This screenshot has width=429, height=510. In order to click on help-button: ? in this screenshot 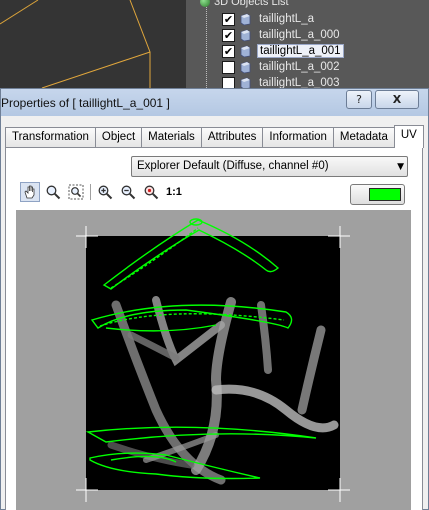, I will do `click(359, 99)`.